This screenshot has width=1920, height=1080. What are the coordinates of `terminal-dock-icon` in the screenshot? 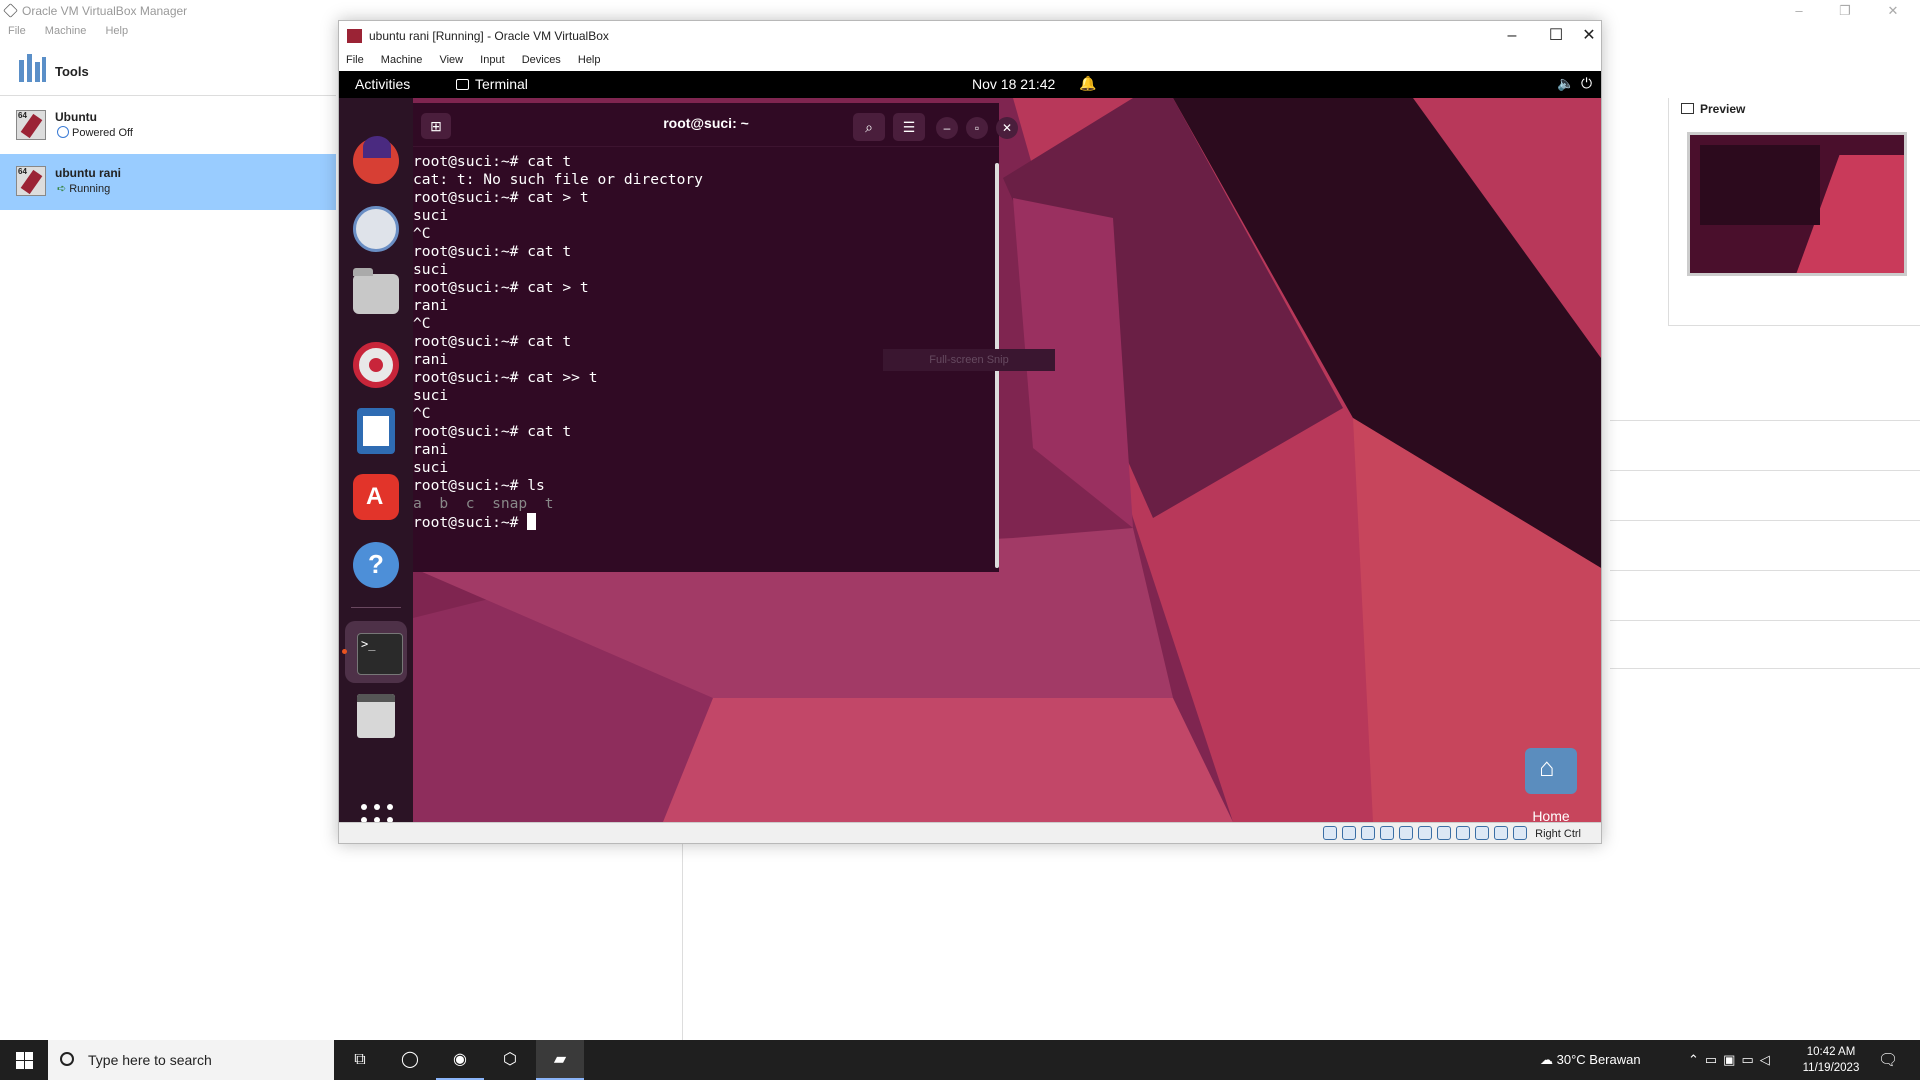 It's located at (376, 652).